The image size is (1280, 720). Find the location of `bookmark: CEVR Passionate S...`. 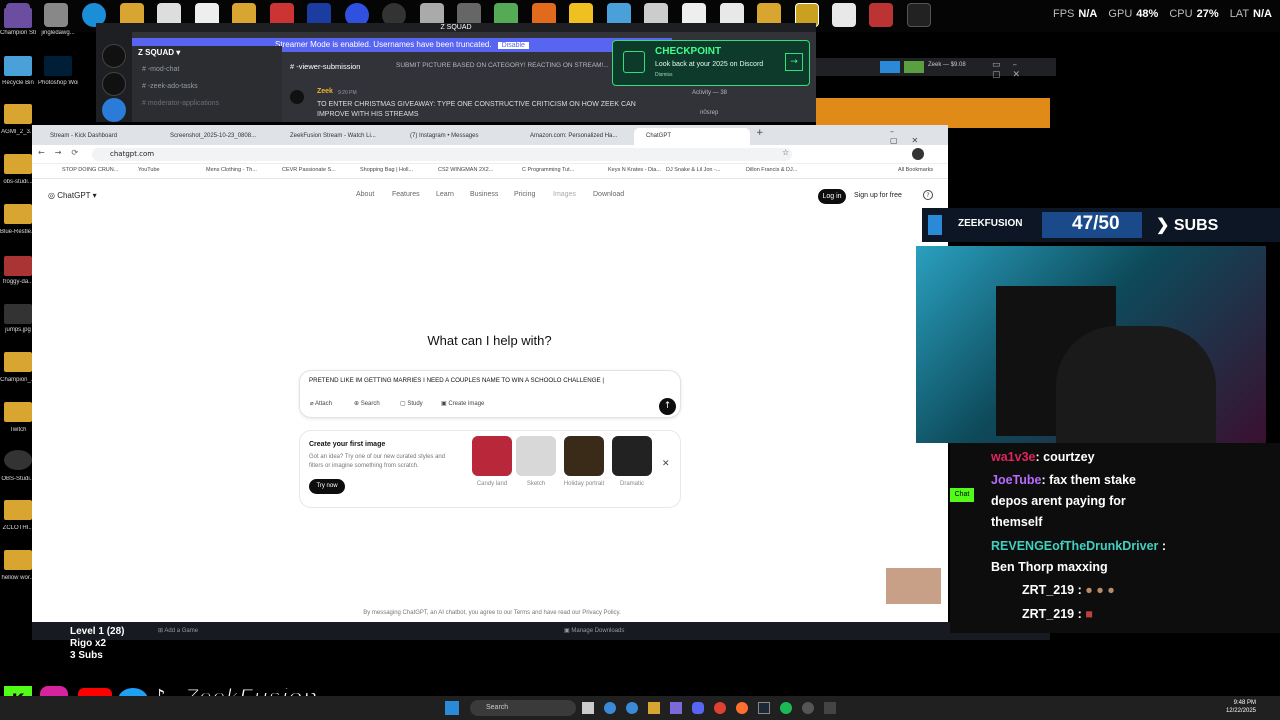

bookmark: CEVR Passionate S... is located at coordinates (309, 170).